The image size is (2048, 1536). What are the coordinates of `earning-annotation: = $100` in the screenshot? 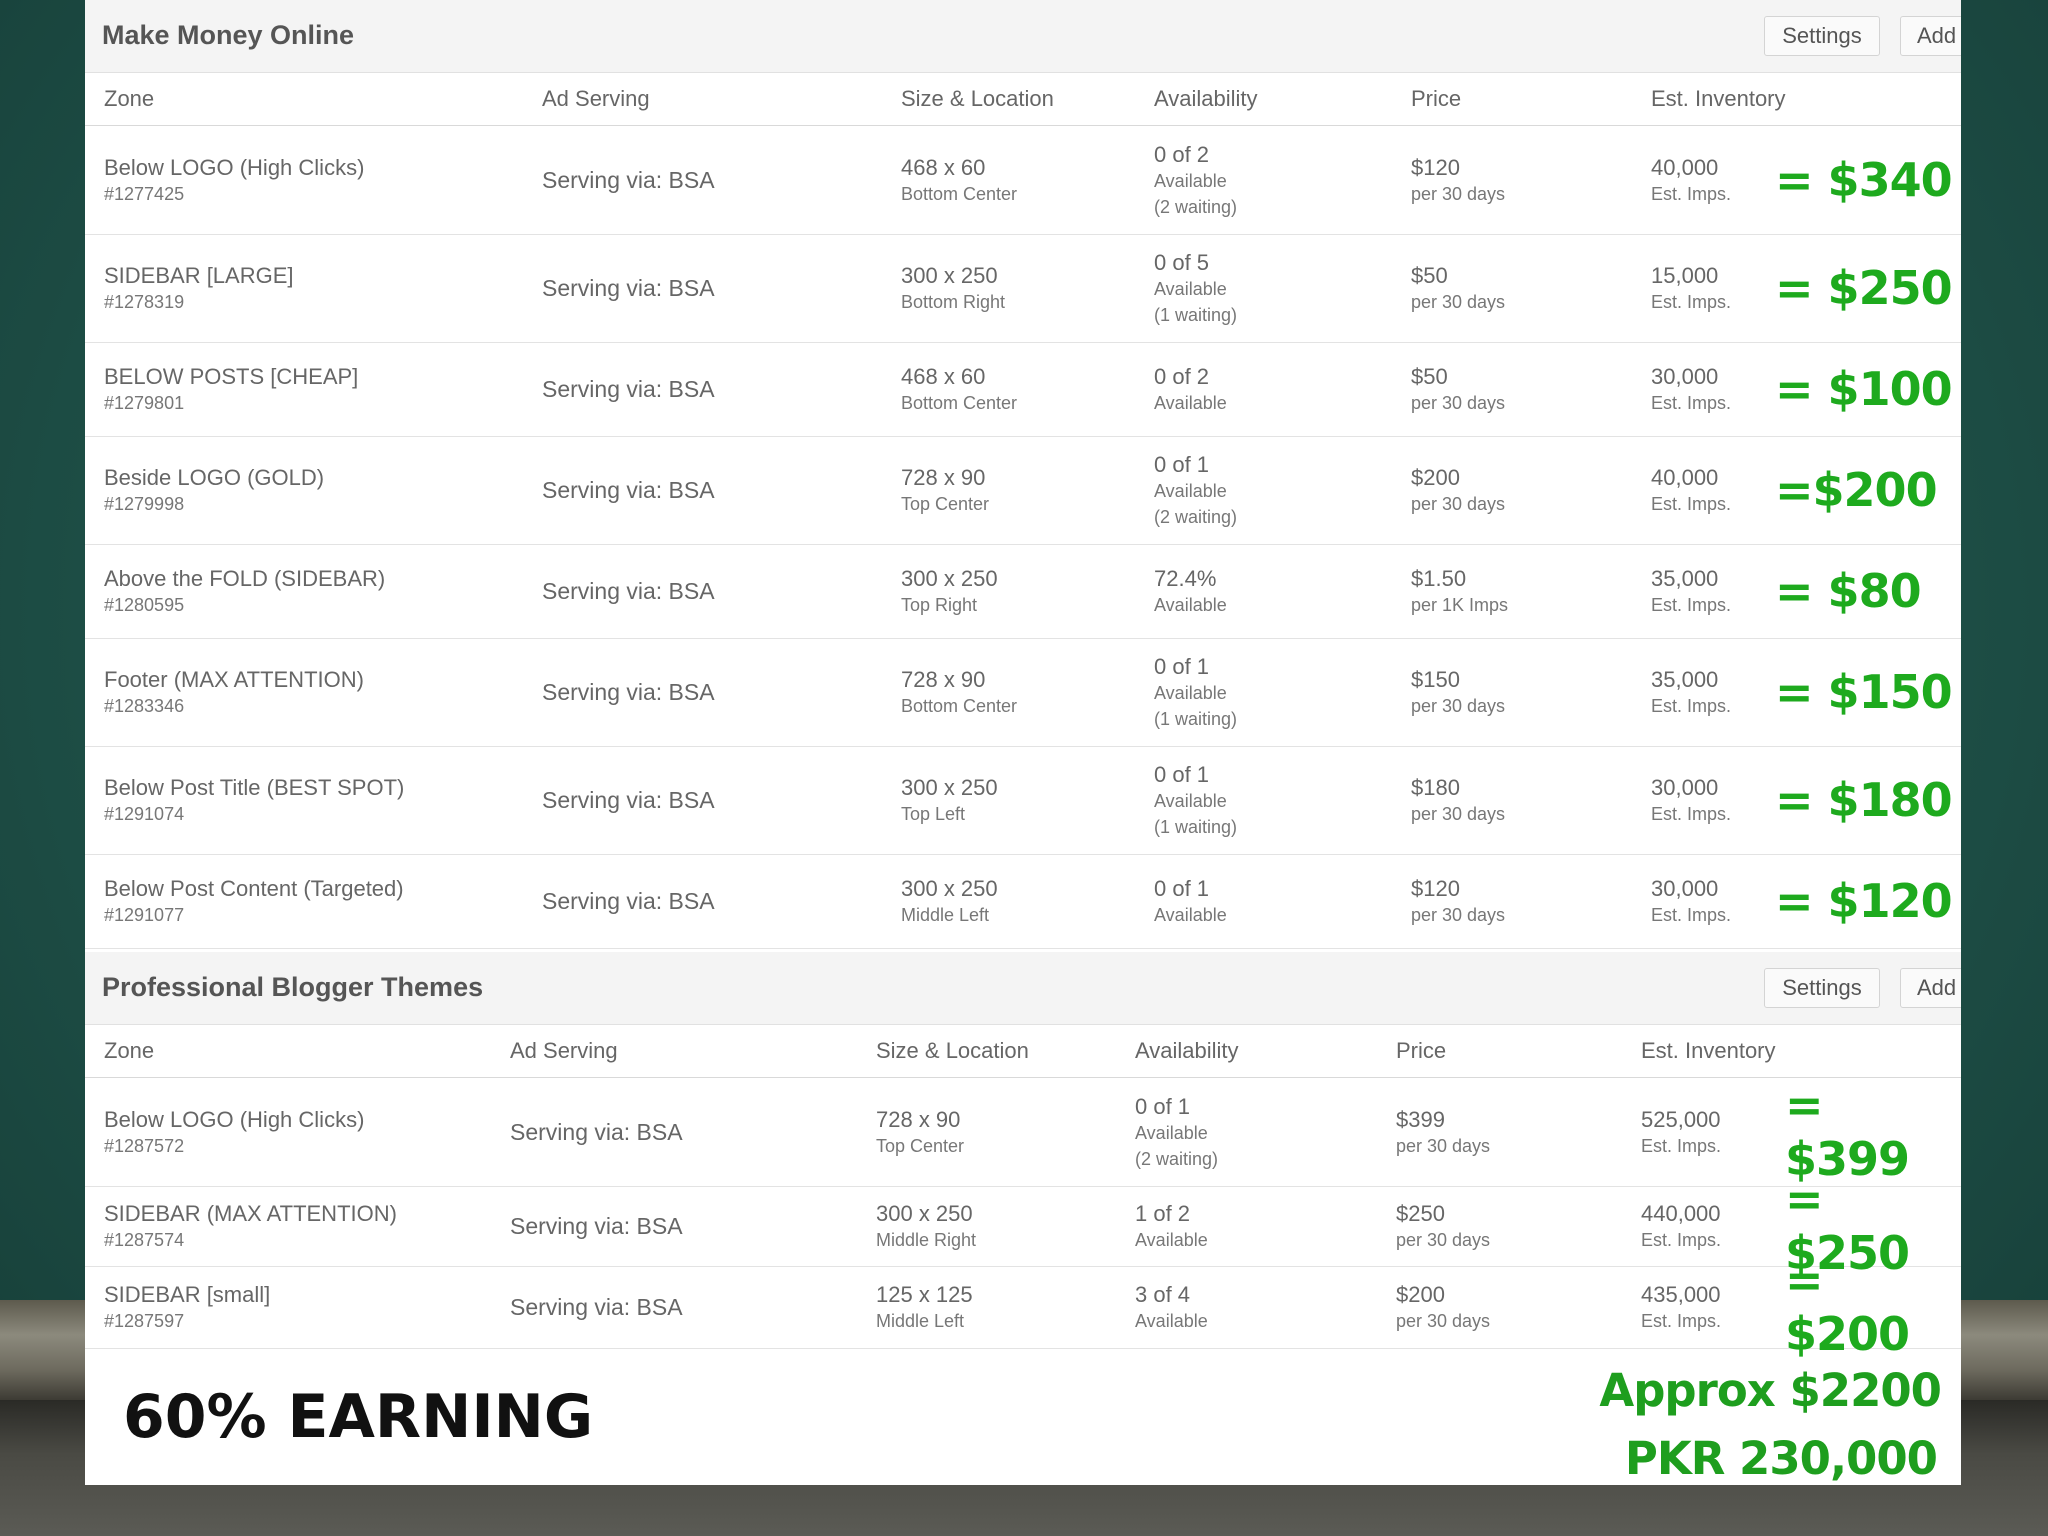 It's located at (1864, 389).